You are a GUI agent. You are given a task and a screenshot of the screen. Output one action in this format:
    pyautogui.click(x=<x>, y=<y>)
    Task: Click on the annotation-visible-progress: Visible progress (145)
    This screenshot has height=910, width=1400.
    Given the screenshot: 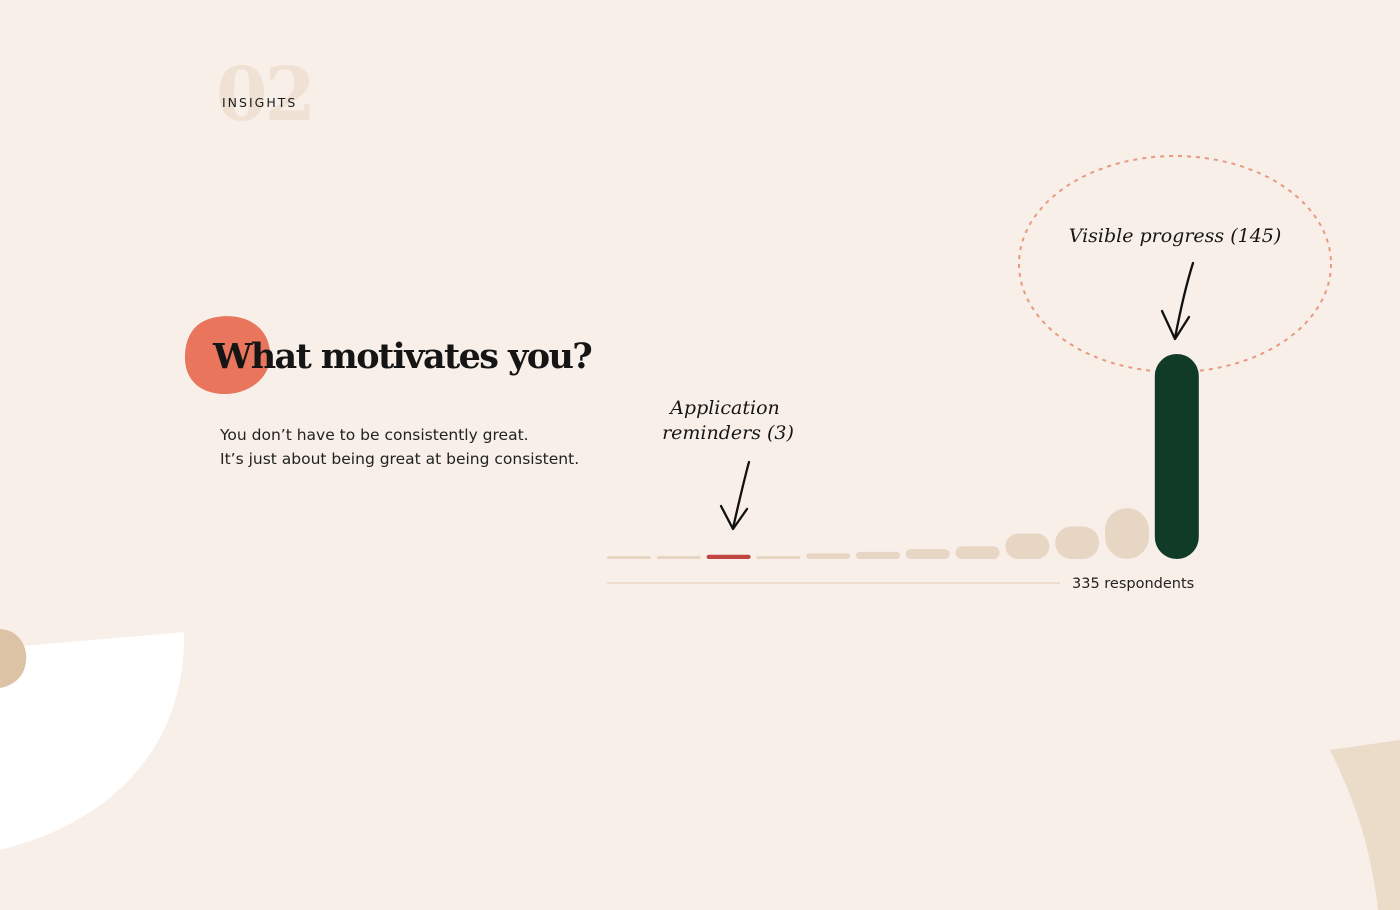 What is the action you would take?
    pyautogui.click(x=1175, y=236)
    